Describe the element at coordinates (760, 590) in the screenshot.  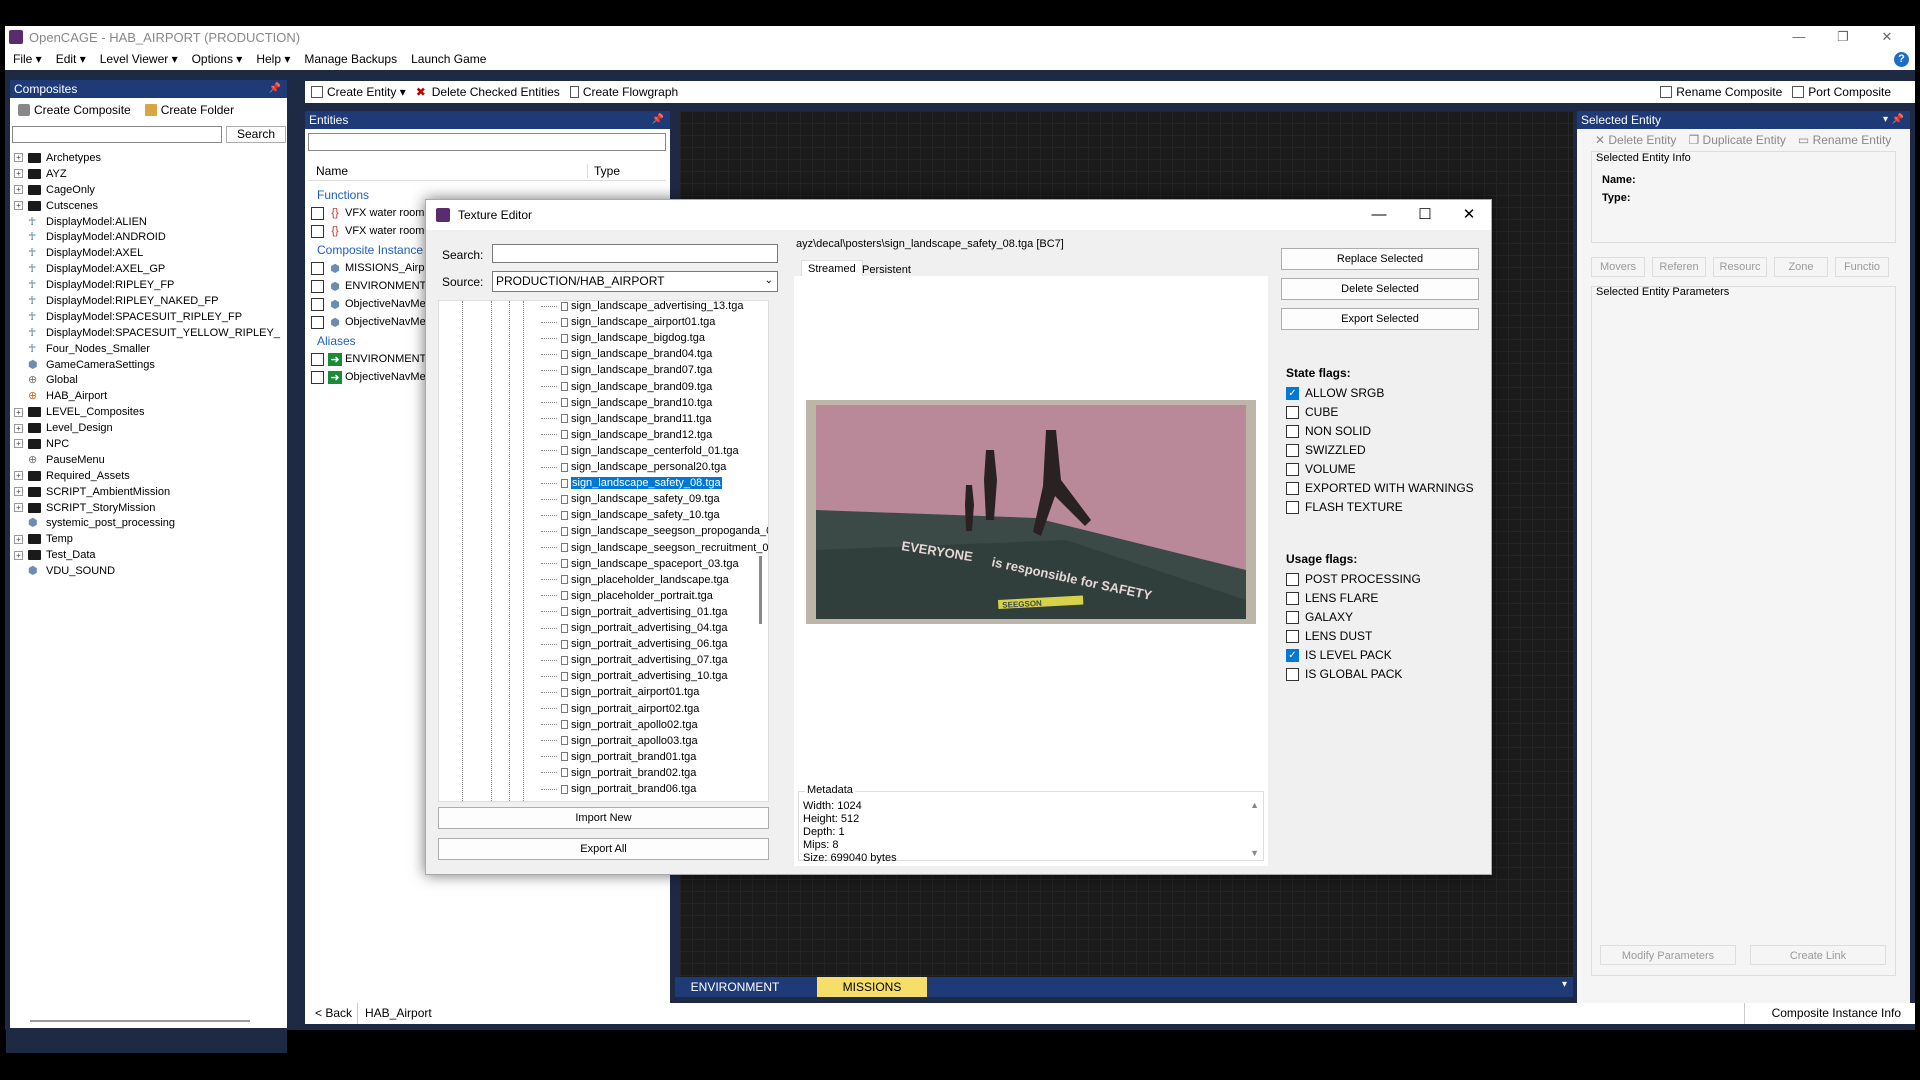
I see `vertical-scrollbar` at that location.